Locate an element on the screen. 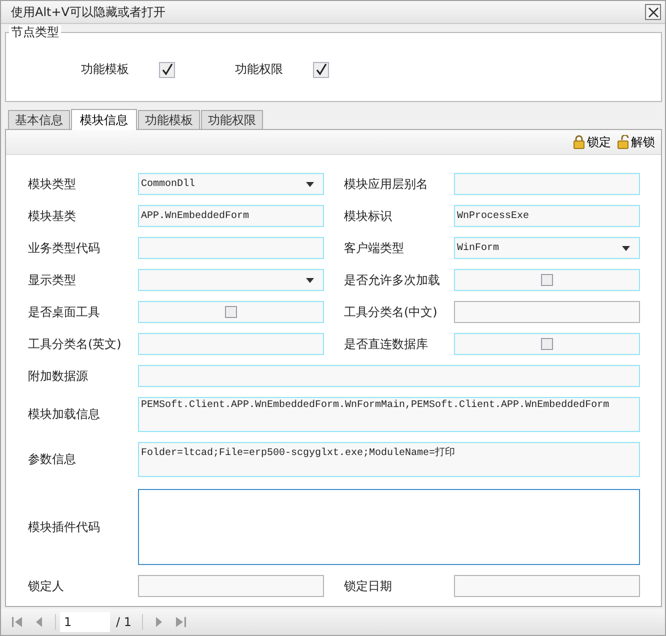  text-area is located at coordinates (389, 527).